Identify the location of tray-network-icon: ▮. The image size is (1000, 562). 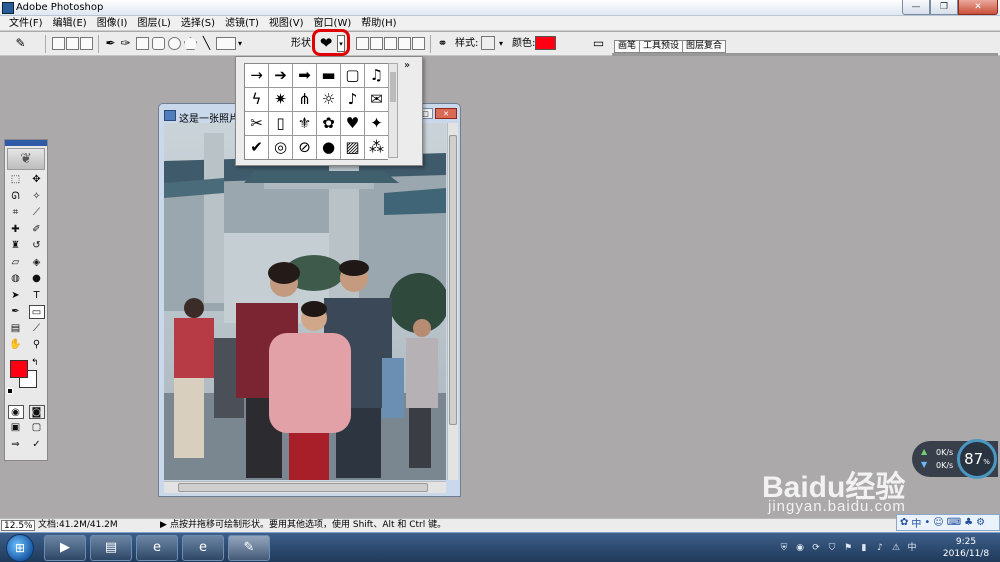
(864, 548).